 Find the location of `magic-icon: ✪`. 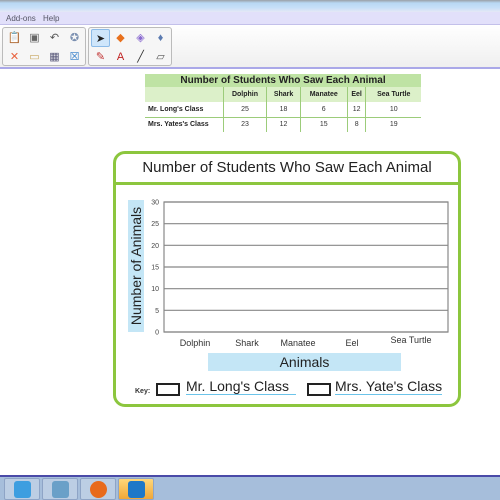

magic-icon: ✪ is located at coordinates (74, 38).